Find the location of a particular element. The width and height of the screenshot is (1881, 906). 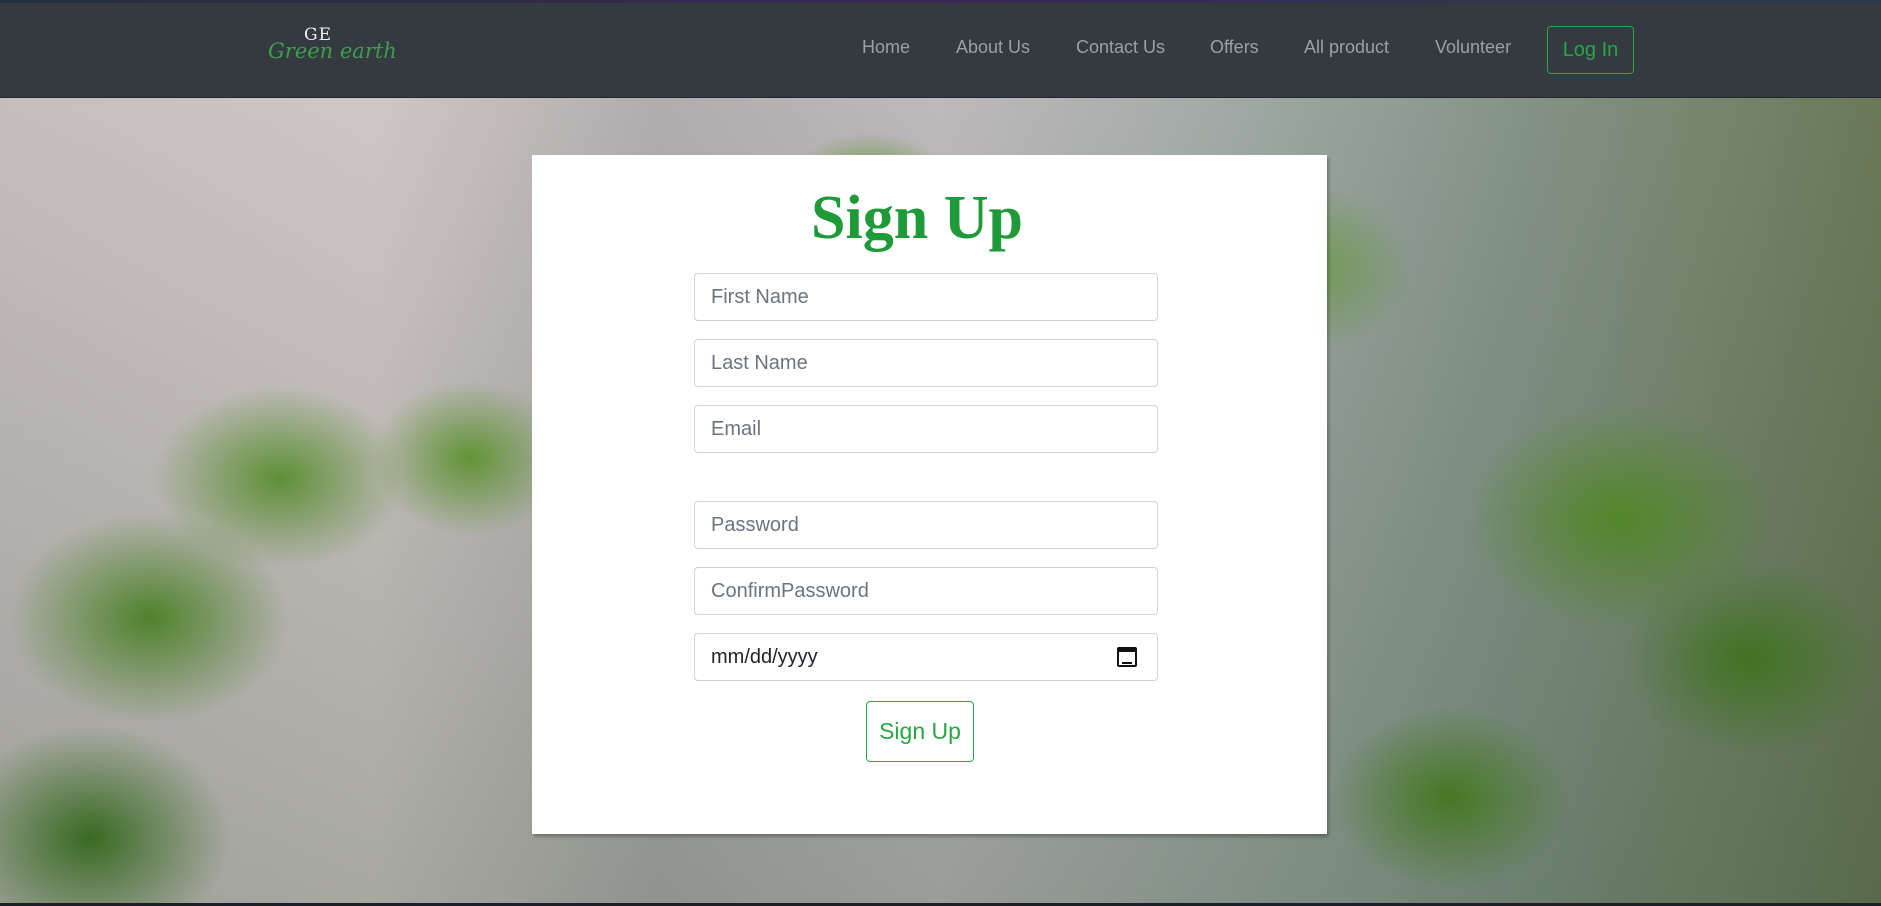

first-name-field is located at coordinates (926, 297).